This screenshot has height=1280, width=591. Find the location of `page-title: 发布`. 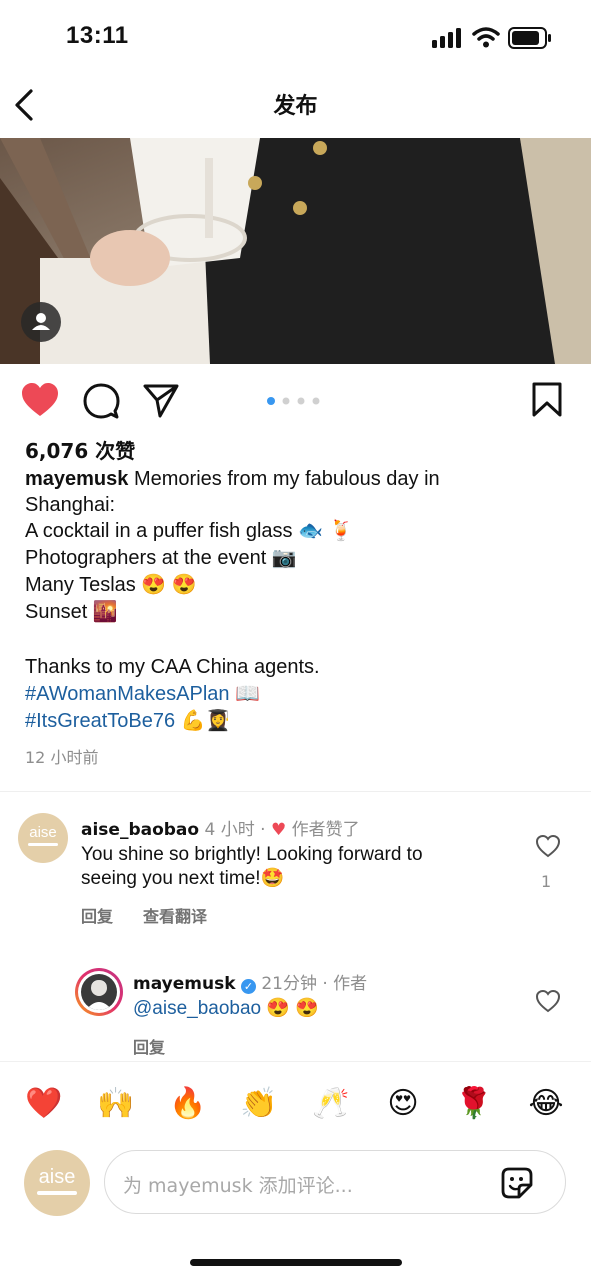

page-title: 发布 is located at coordinates (295, 106).